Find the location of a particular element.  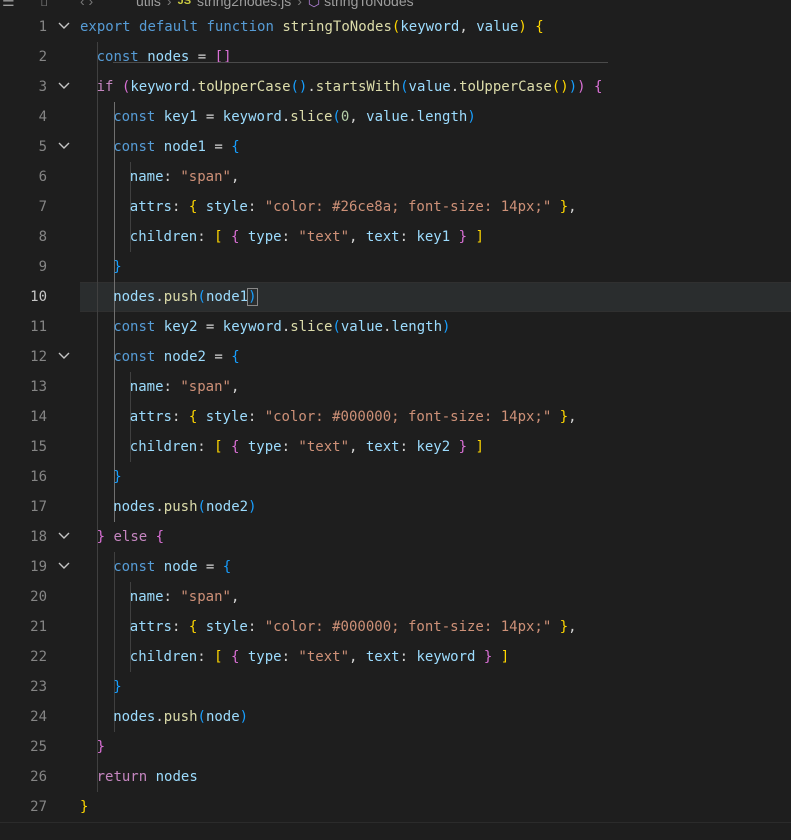

code-line: 26 return nodes is located at coordinates (395, 777).